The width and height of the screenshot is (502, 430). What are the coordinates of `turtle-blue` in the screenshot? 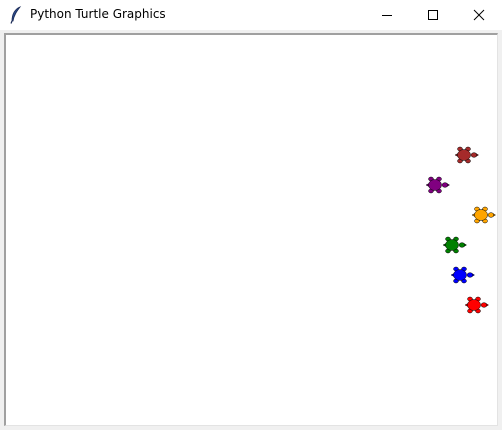 It's located at (462, 275).